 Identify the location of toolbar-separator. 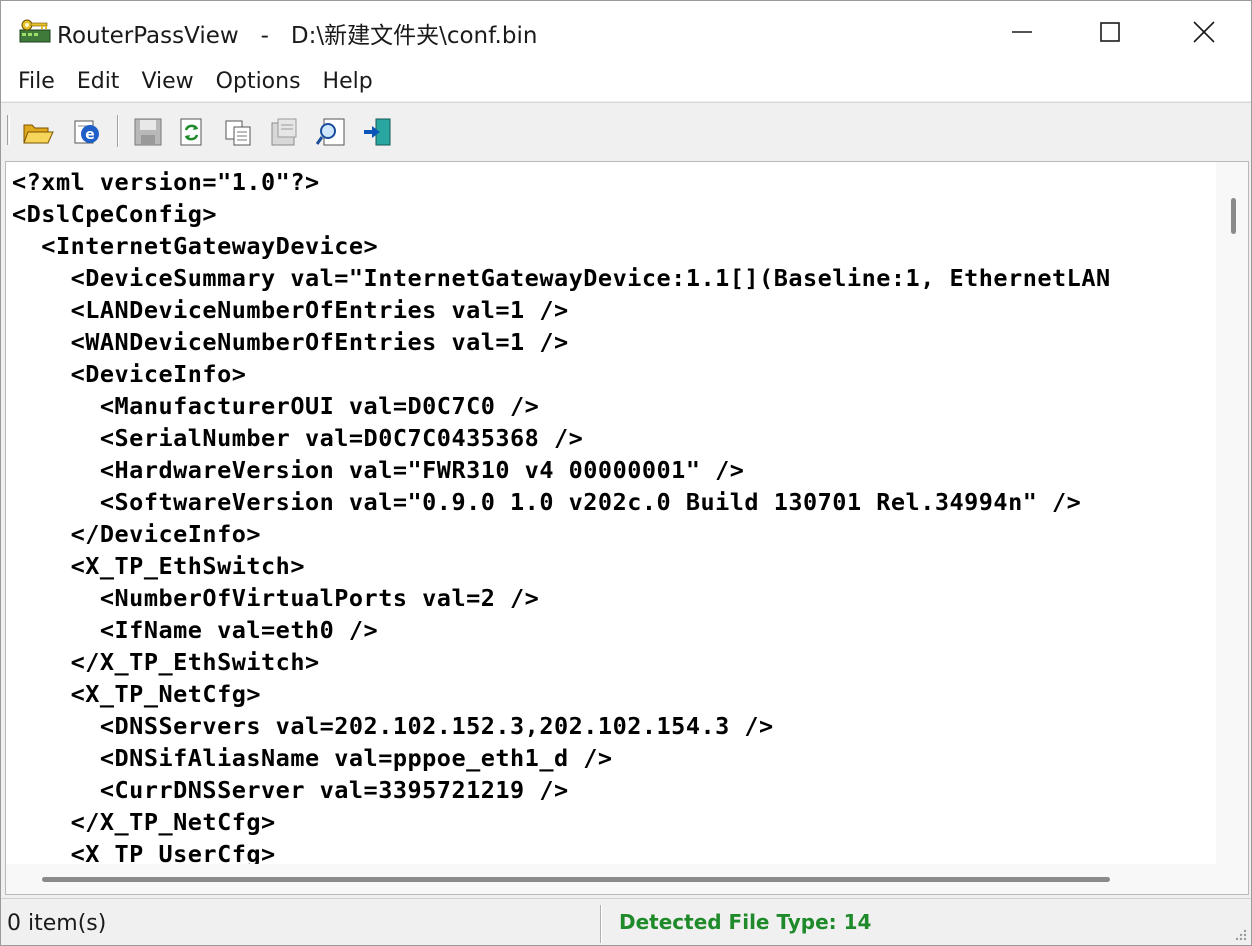
(118, 131).